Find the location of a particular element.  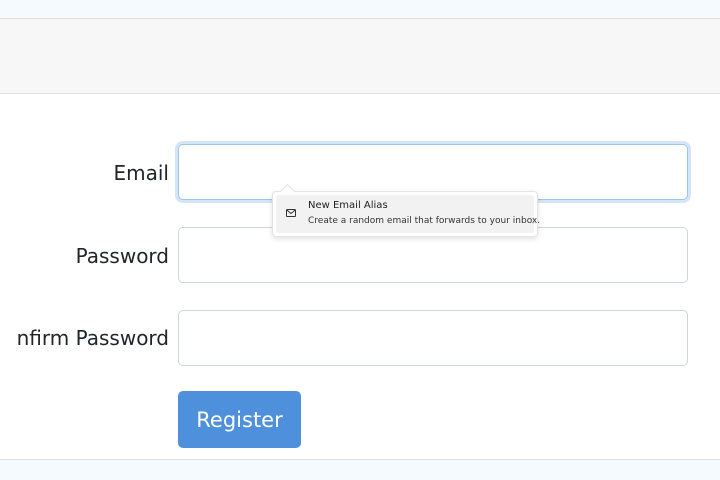

register-button: Register is located at coordinates (239, 419).